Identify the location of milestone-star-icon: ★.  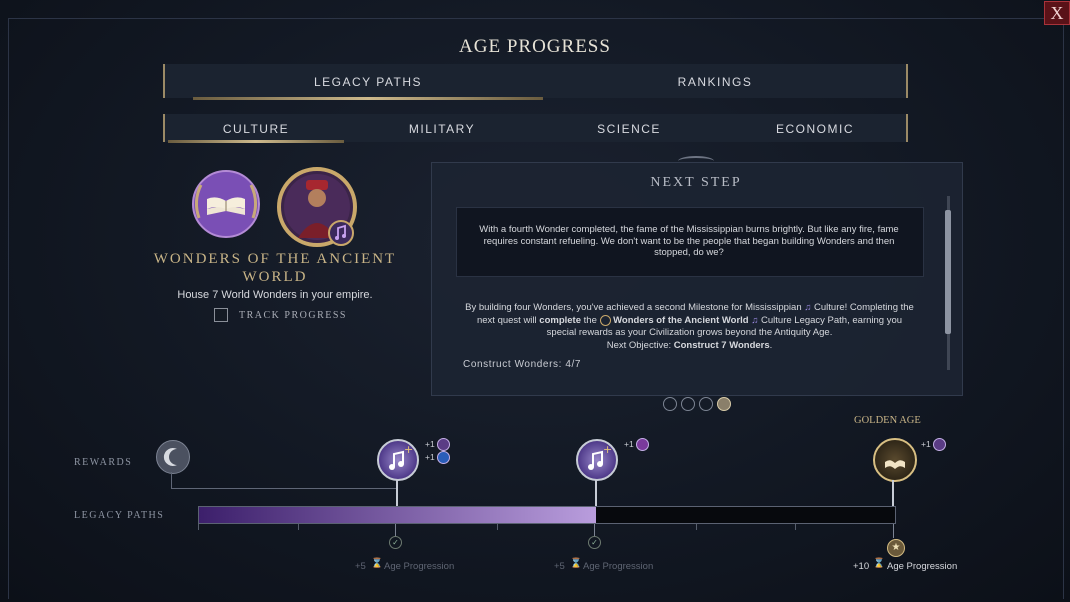
(896, 548).